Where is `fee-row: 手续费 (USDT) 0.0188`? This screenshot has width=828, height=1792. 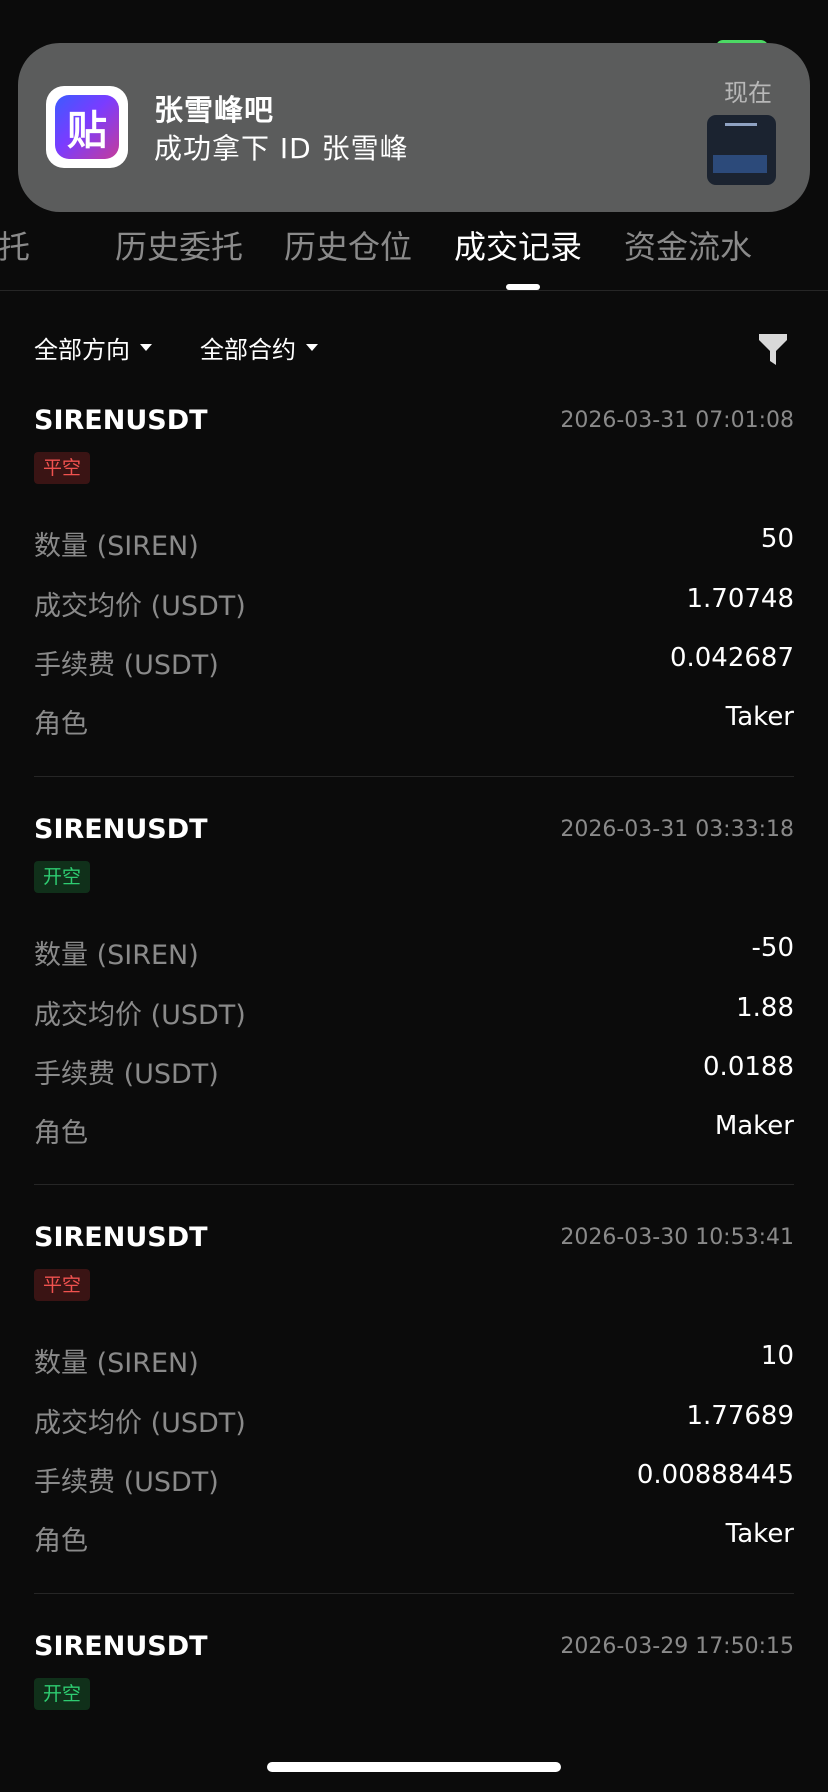 fee-row: 手续费 (USDT) 0.0188 is located at coordinates (414, 1072).